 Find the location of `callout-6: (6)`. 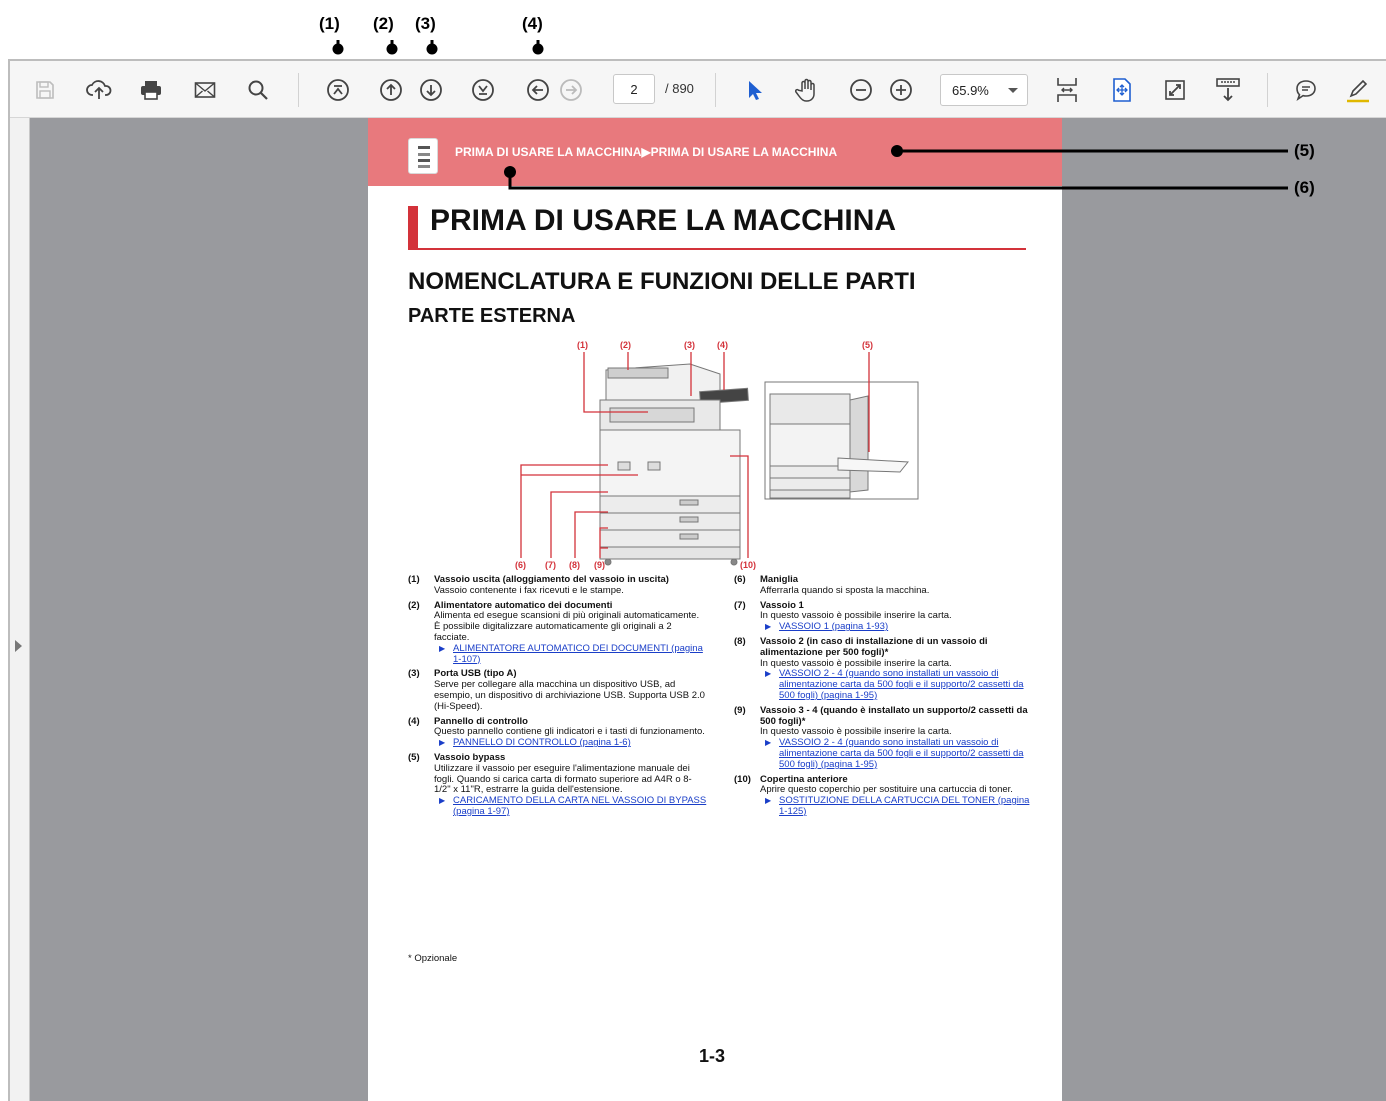

callout-6: (6) is located at coordinates (1304, 187).